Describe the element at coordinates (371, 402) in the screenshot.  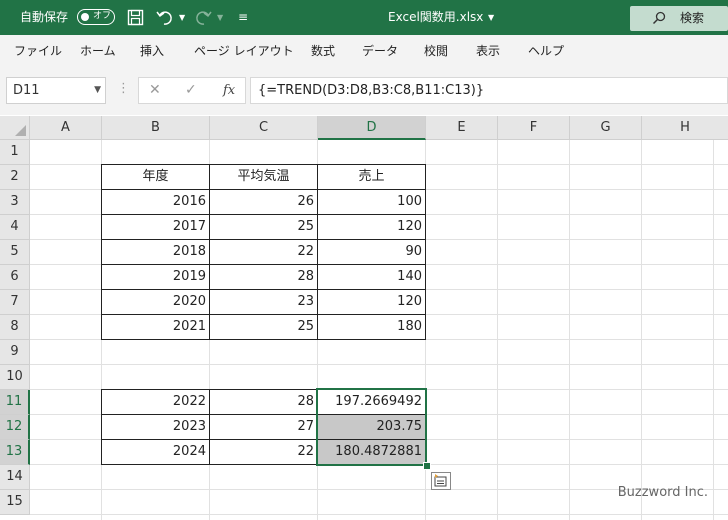
I see `forecast-result-cell: 197.2669492` at that location.